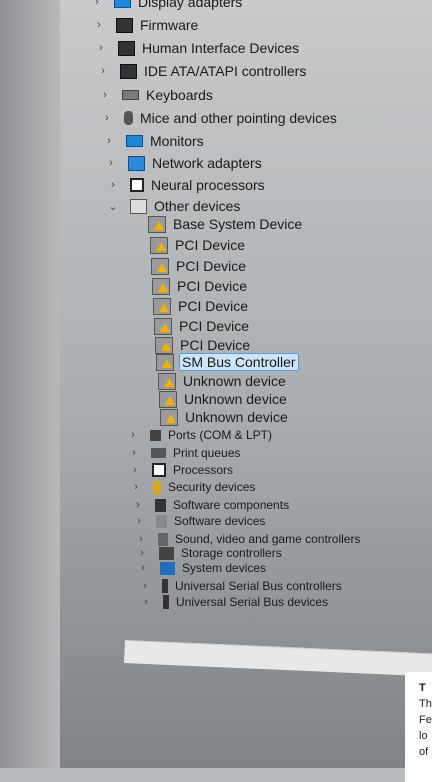  I want to click on tree-item-security-devices: › Security devices, so click(194, 487).